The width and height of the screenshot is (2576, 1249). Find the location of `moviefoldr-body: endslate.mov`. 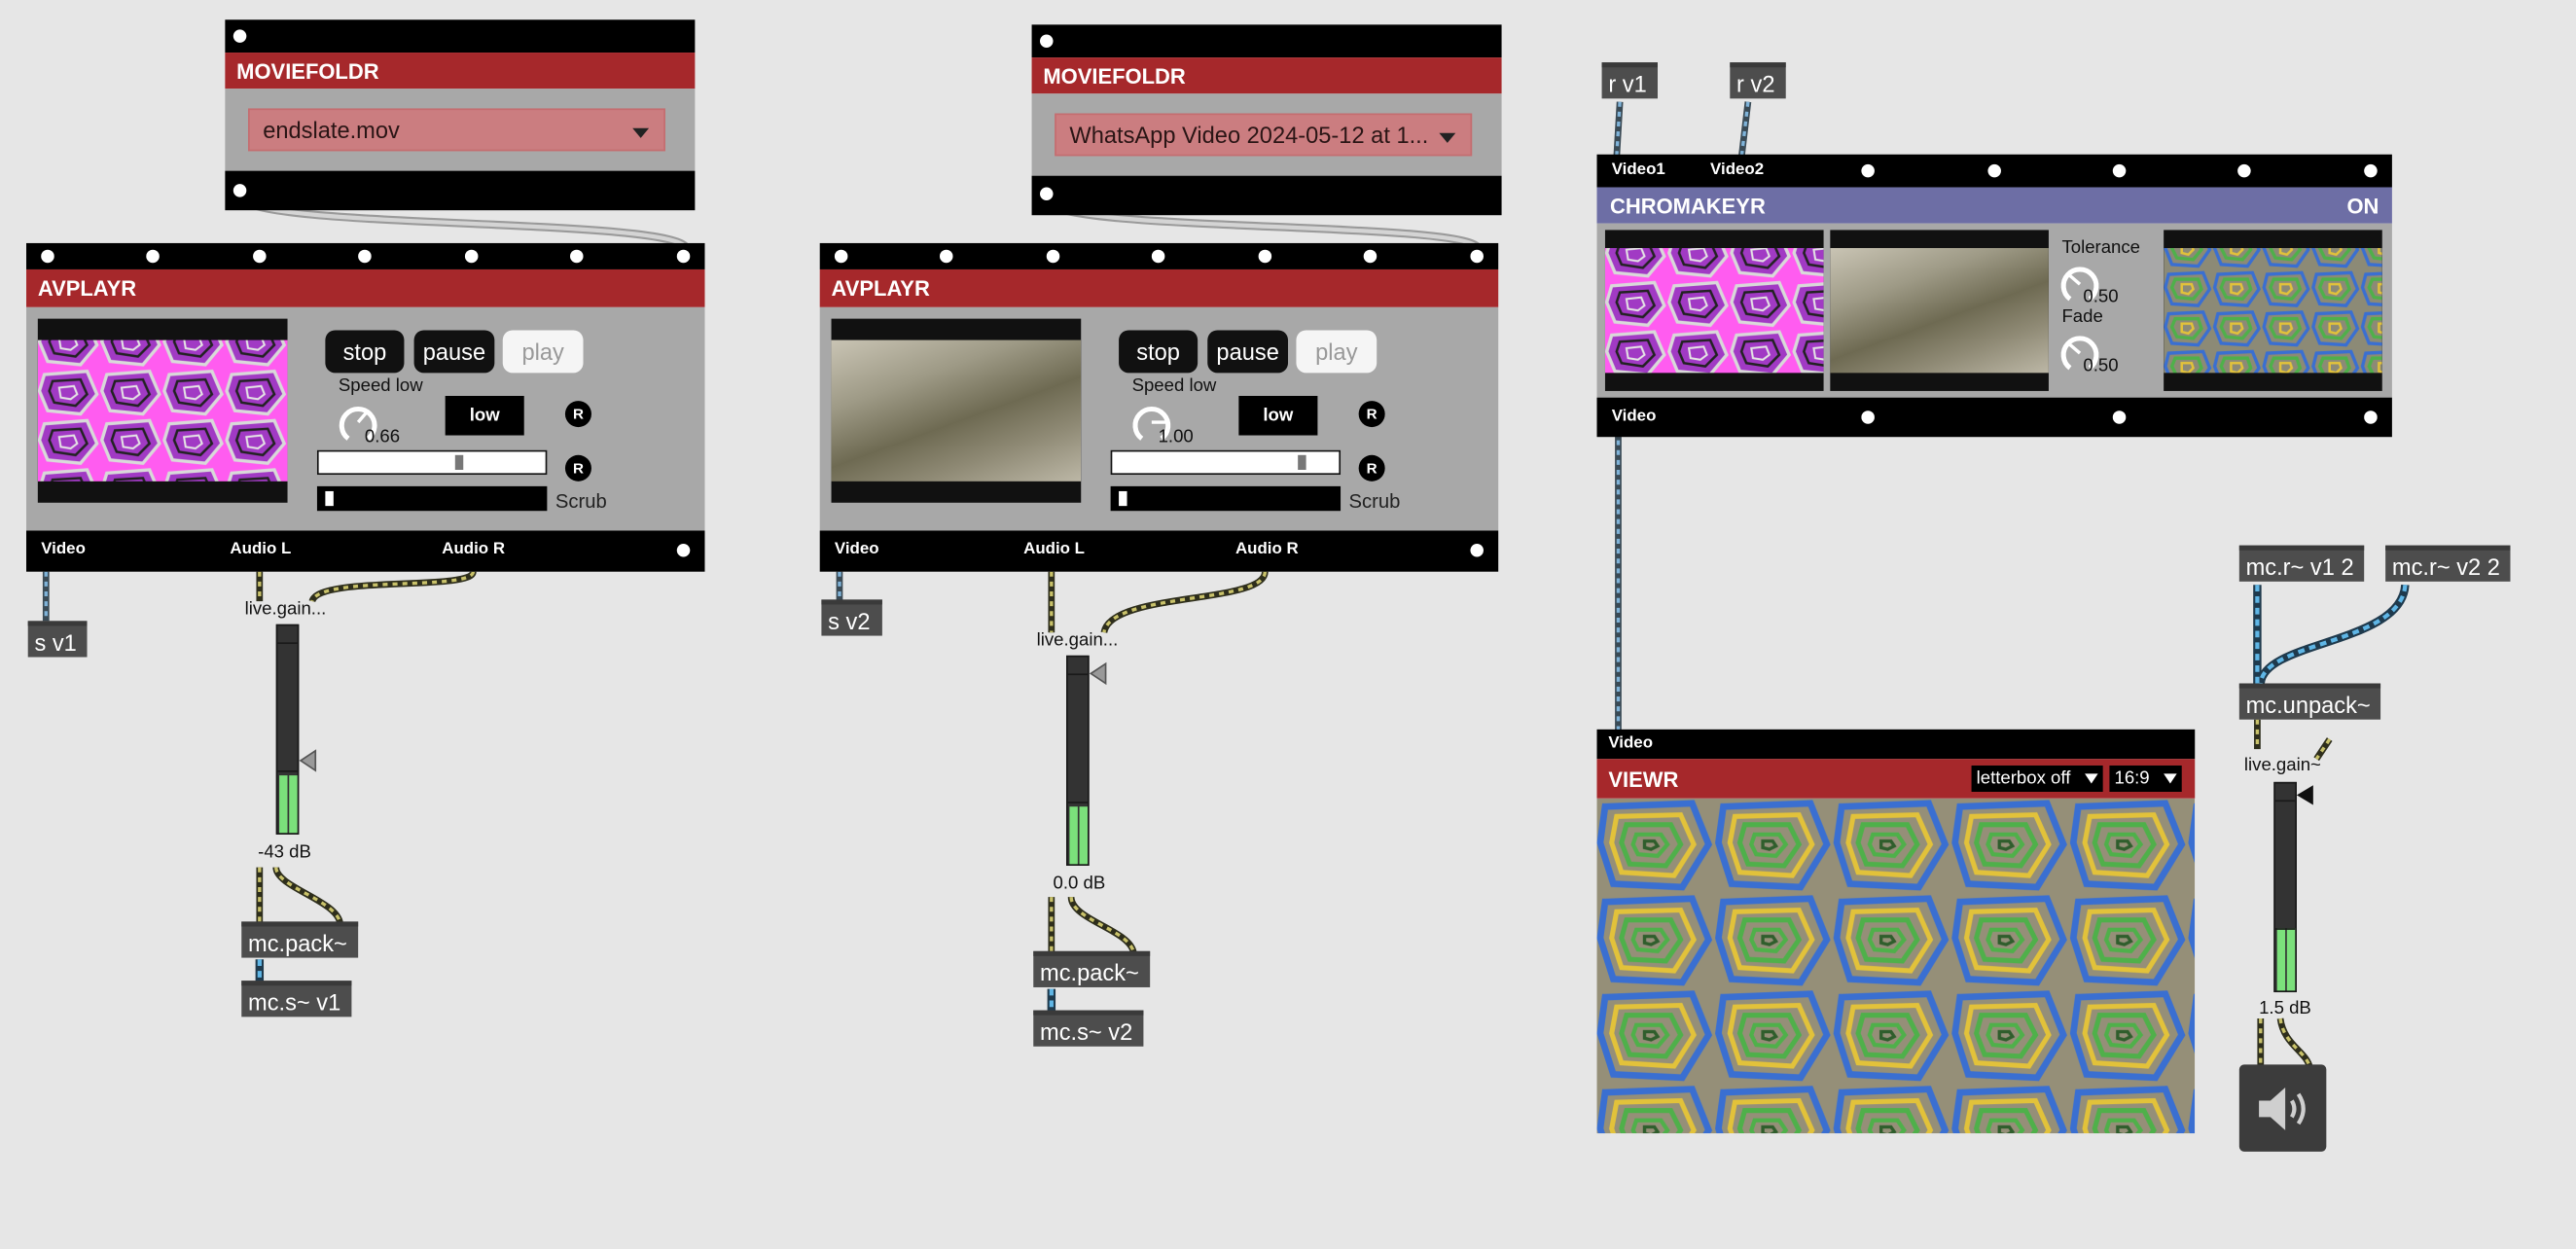

moviefoldr-body: endslate.mov is located at coordinates (460, 130).